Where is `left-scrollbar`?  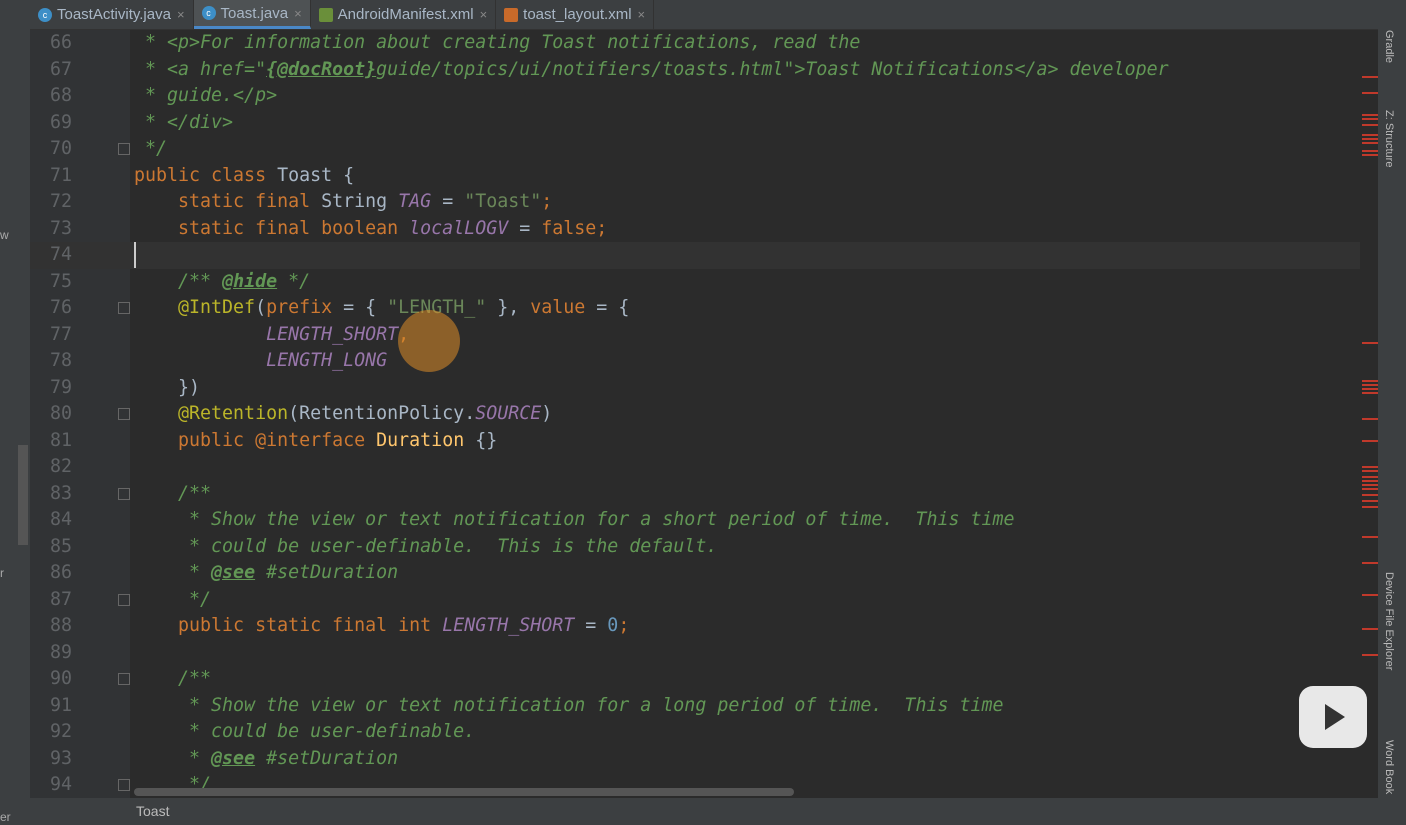
left-scrollbar is located at coordinates (23, 495).